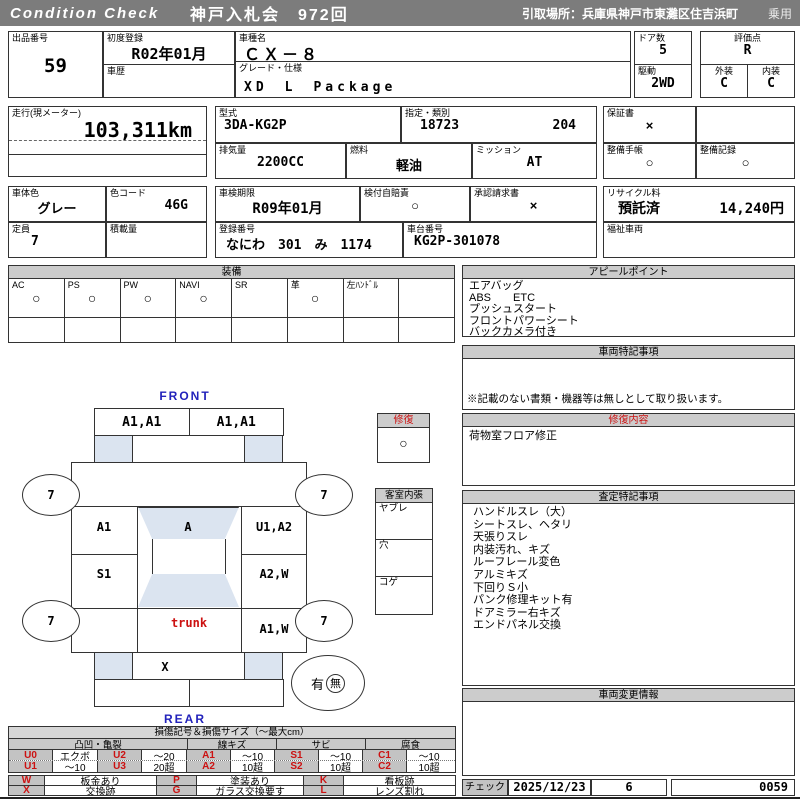 This screenshot has width=800, height=800. What do you see at coordinates (404, 551) in the screenshot?
I see `cabin-lining-box: 客室内張 ヤブレ 穴 コゲ` at bounding box center [404, 551].